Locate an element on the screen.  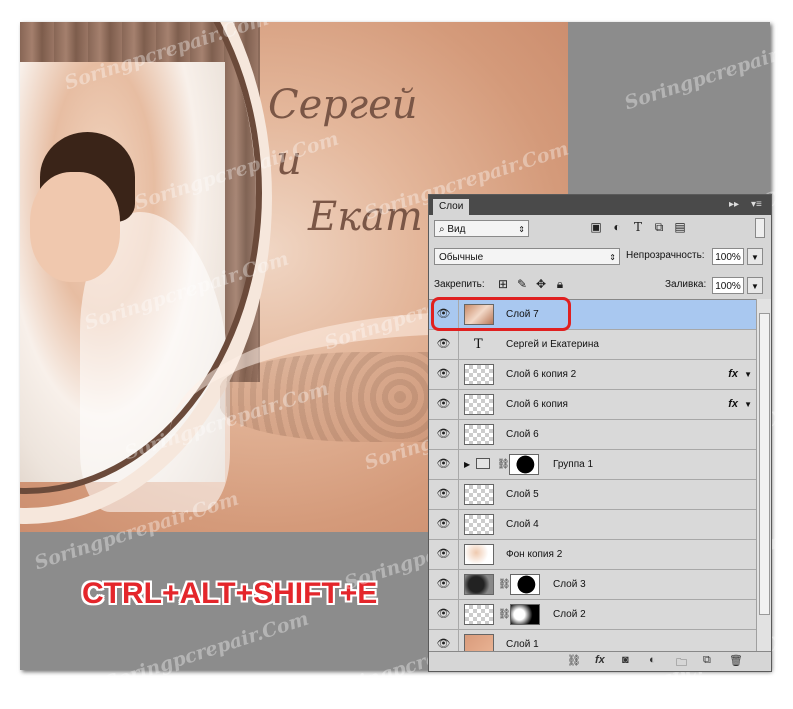
opacity-label: Непрозрачность: is located at coordinates (665, 255).